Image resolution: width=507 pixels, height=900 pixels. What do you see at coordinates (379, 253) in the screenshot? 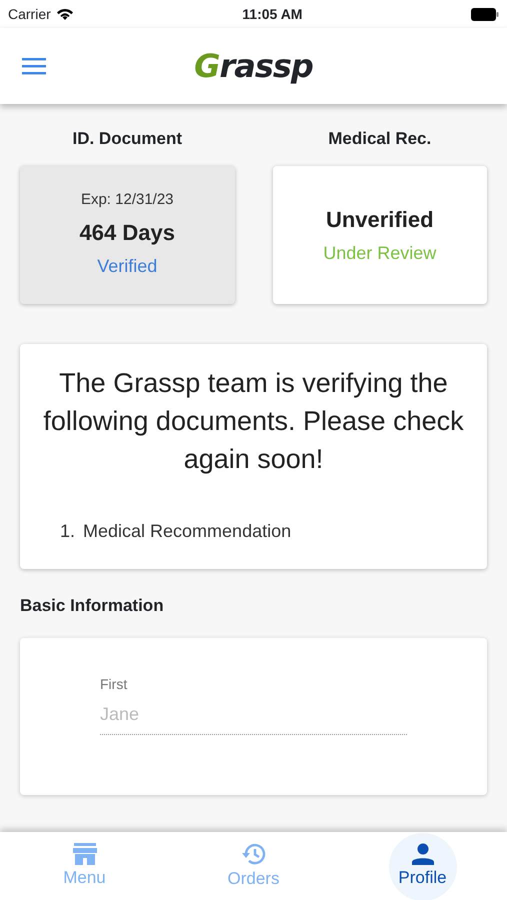
I see `verification-status: Under Review` at bounding box center [379, 253].